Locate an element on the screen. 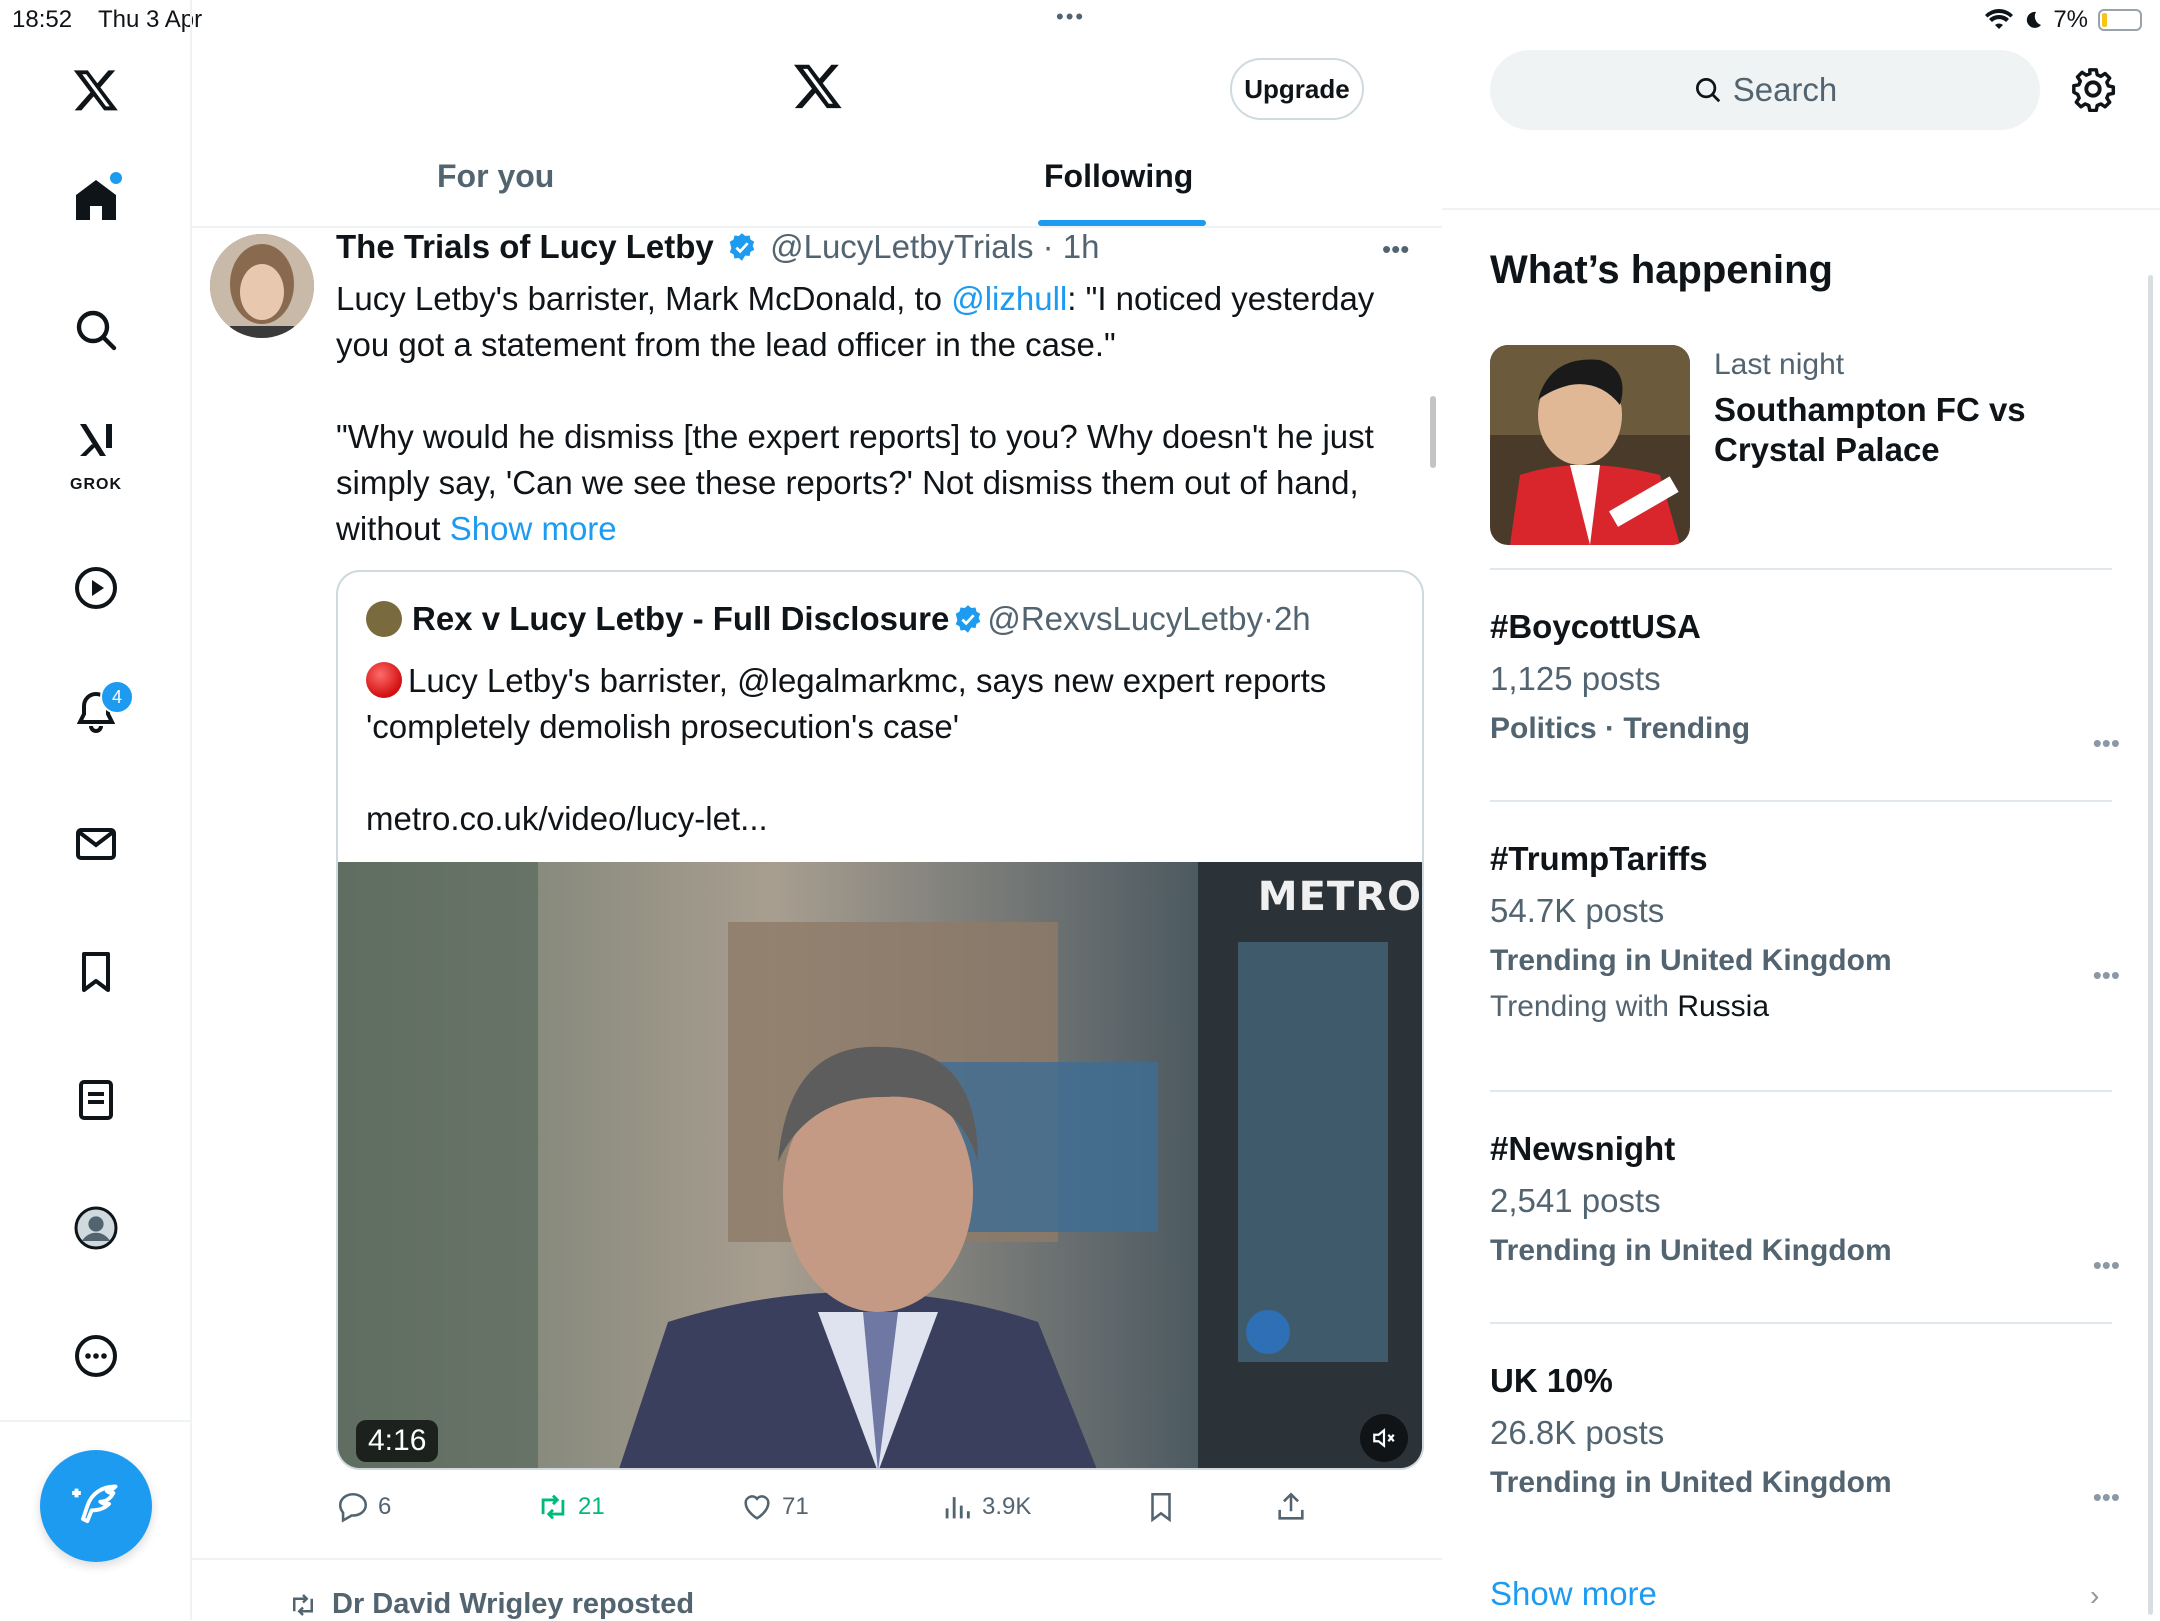 The image size is (2160, 1621). quote-verified-badge-icon is located at coordinates (968, 619).